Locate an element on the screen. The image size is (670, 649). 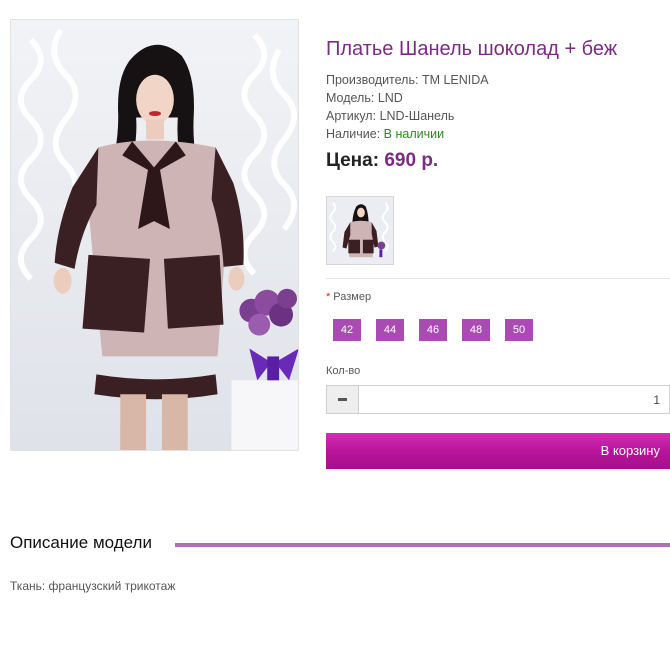
minus-icon is located at coordinates (342, 399).